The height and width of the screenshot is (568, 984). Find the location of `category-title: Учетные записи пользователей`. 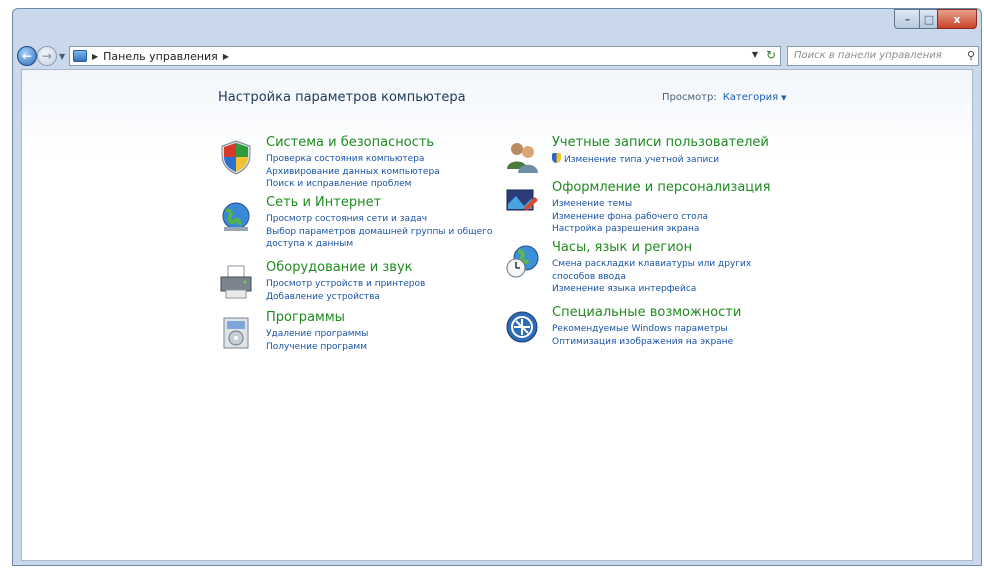

category-title: Учетные записи пользователей is located at coordinates (667, 143).